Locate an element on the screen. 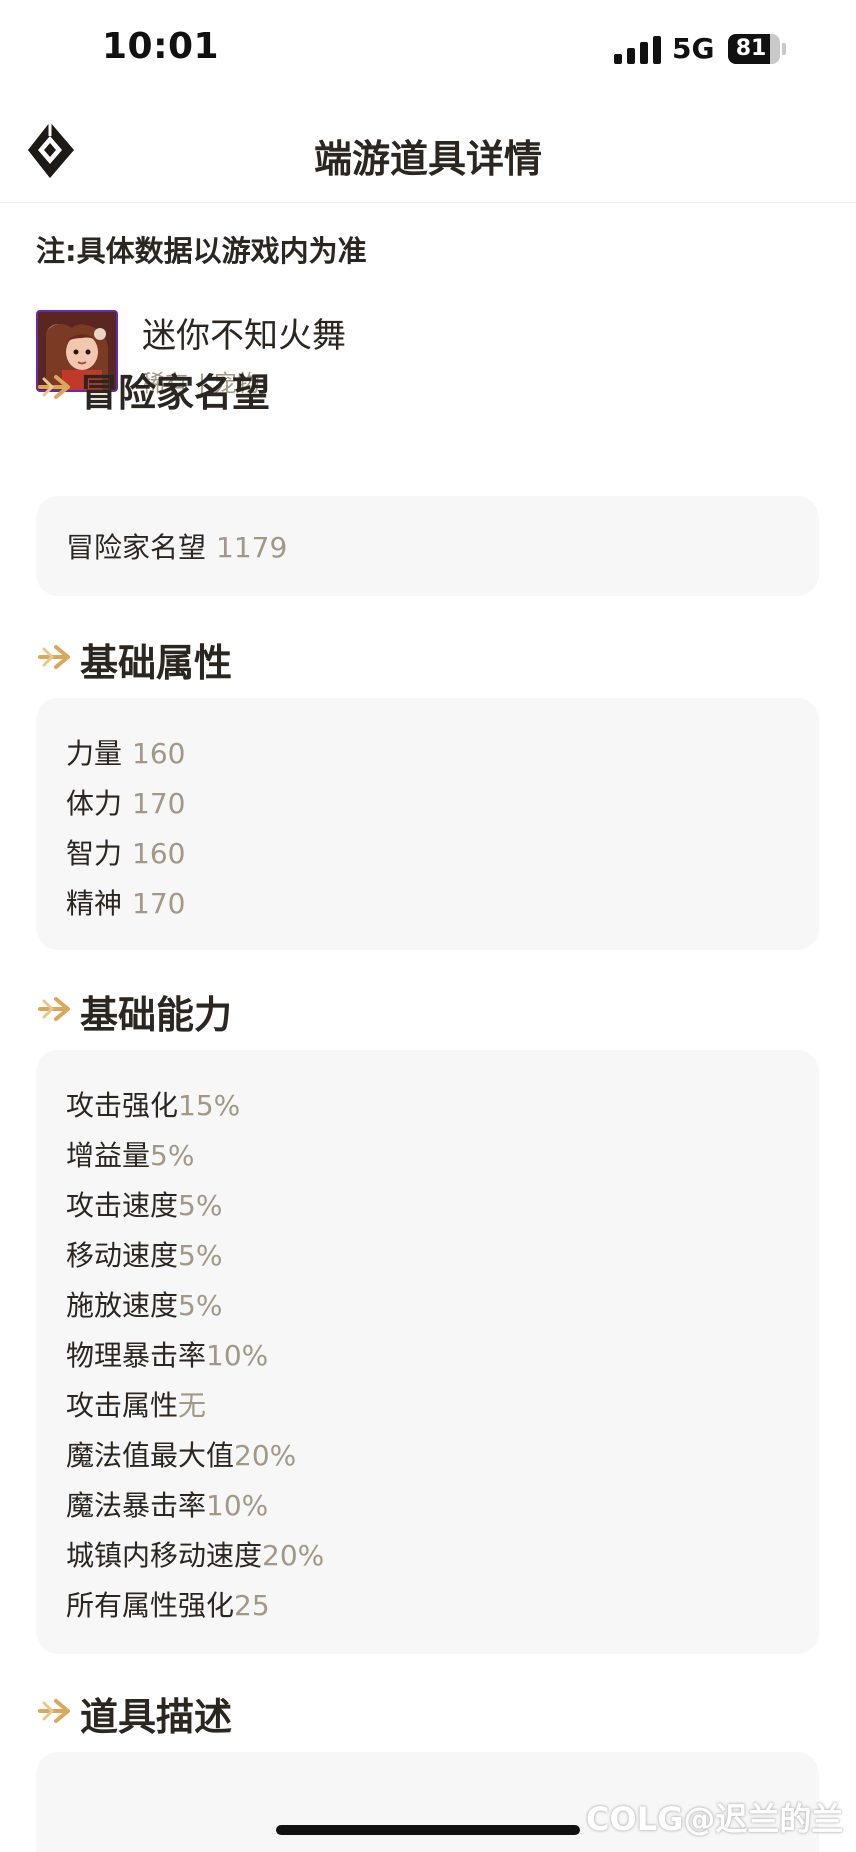  stat-label: 精神 is located at coordinates (94, 903).